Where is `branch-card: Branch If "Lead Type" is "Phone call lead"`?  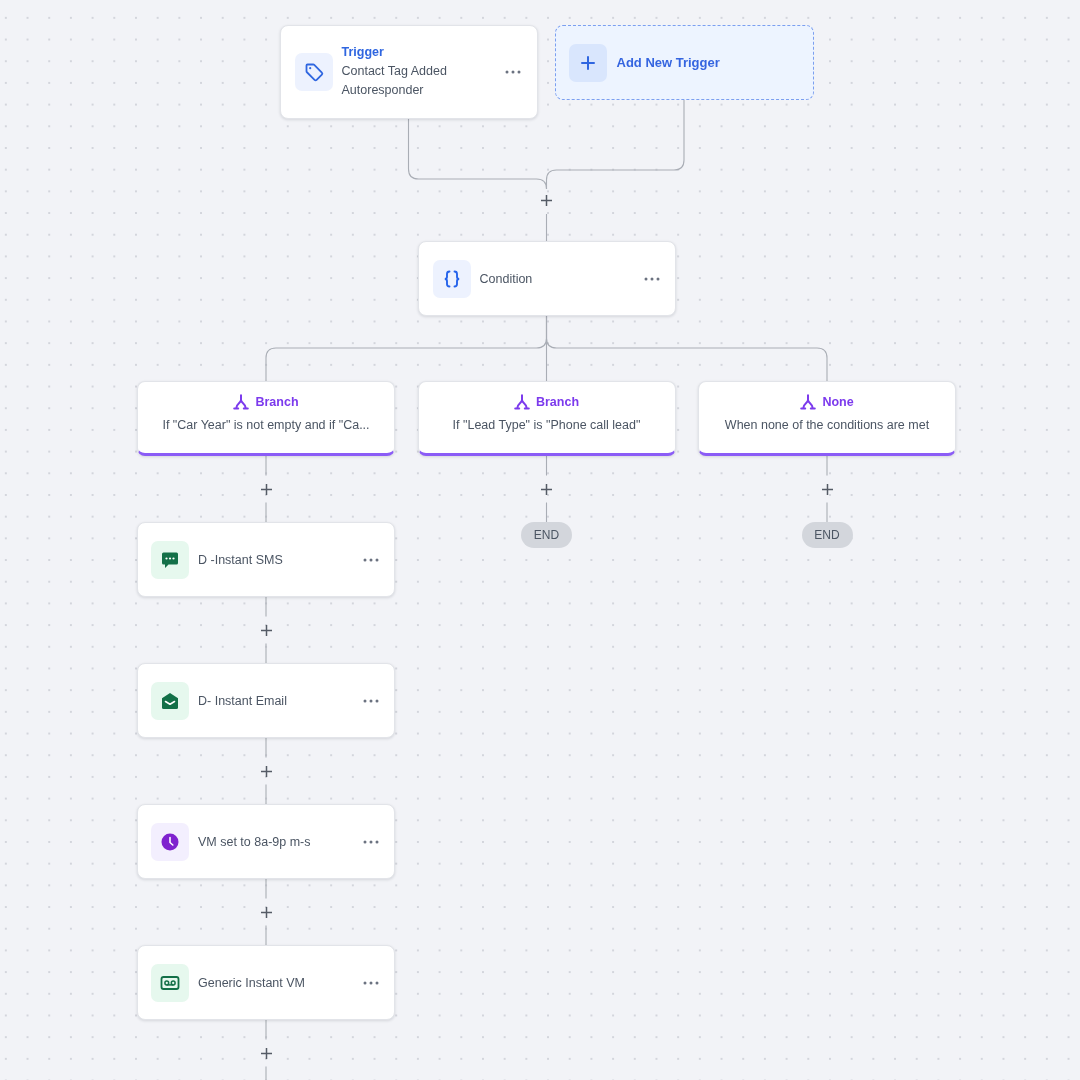
branch-card: Branch If "Lead Type" is "Phone call lead" is located at coordinates (546, 418).